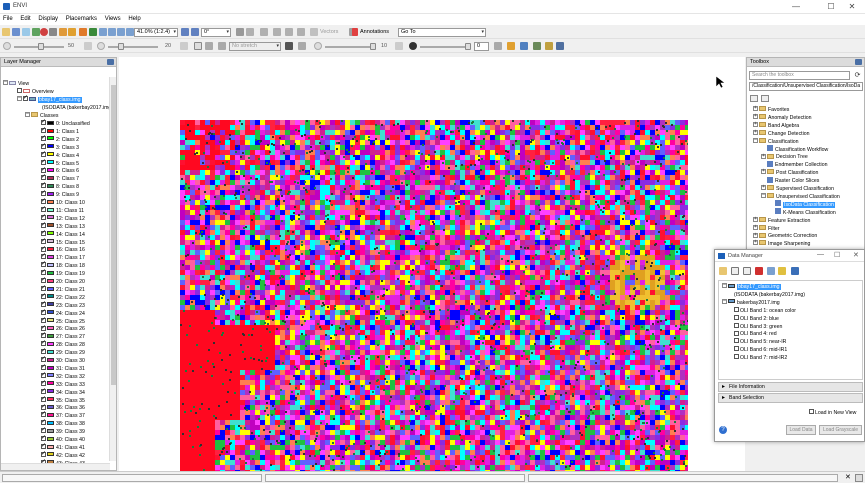  What do you see at coordinates (759, 271) in the screenshot?
I see `dm-close-file-icon` at bounding box center [759, 271].